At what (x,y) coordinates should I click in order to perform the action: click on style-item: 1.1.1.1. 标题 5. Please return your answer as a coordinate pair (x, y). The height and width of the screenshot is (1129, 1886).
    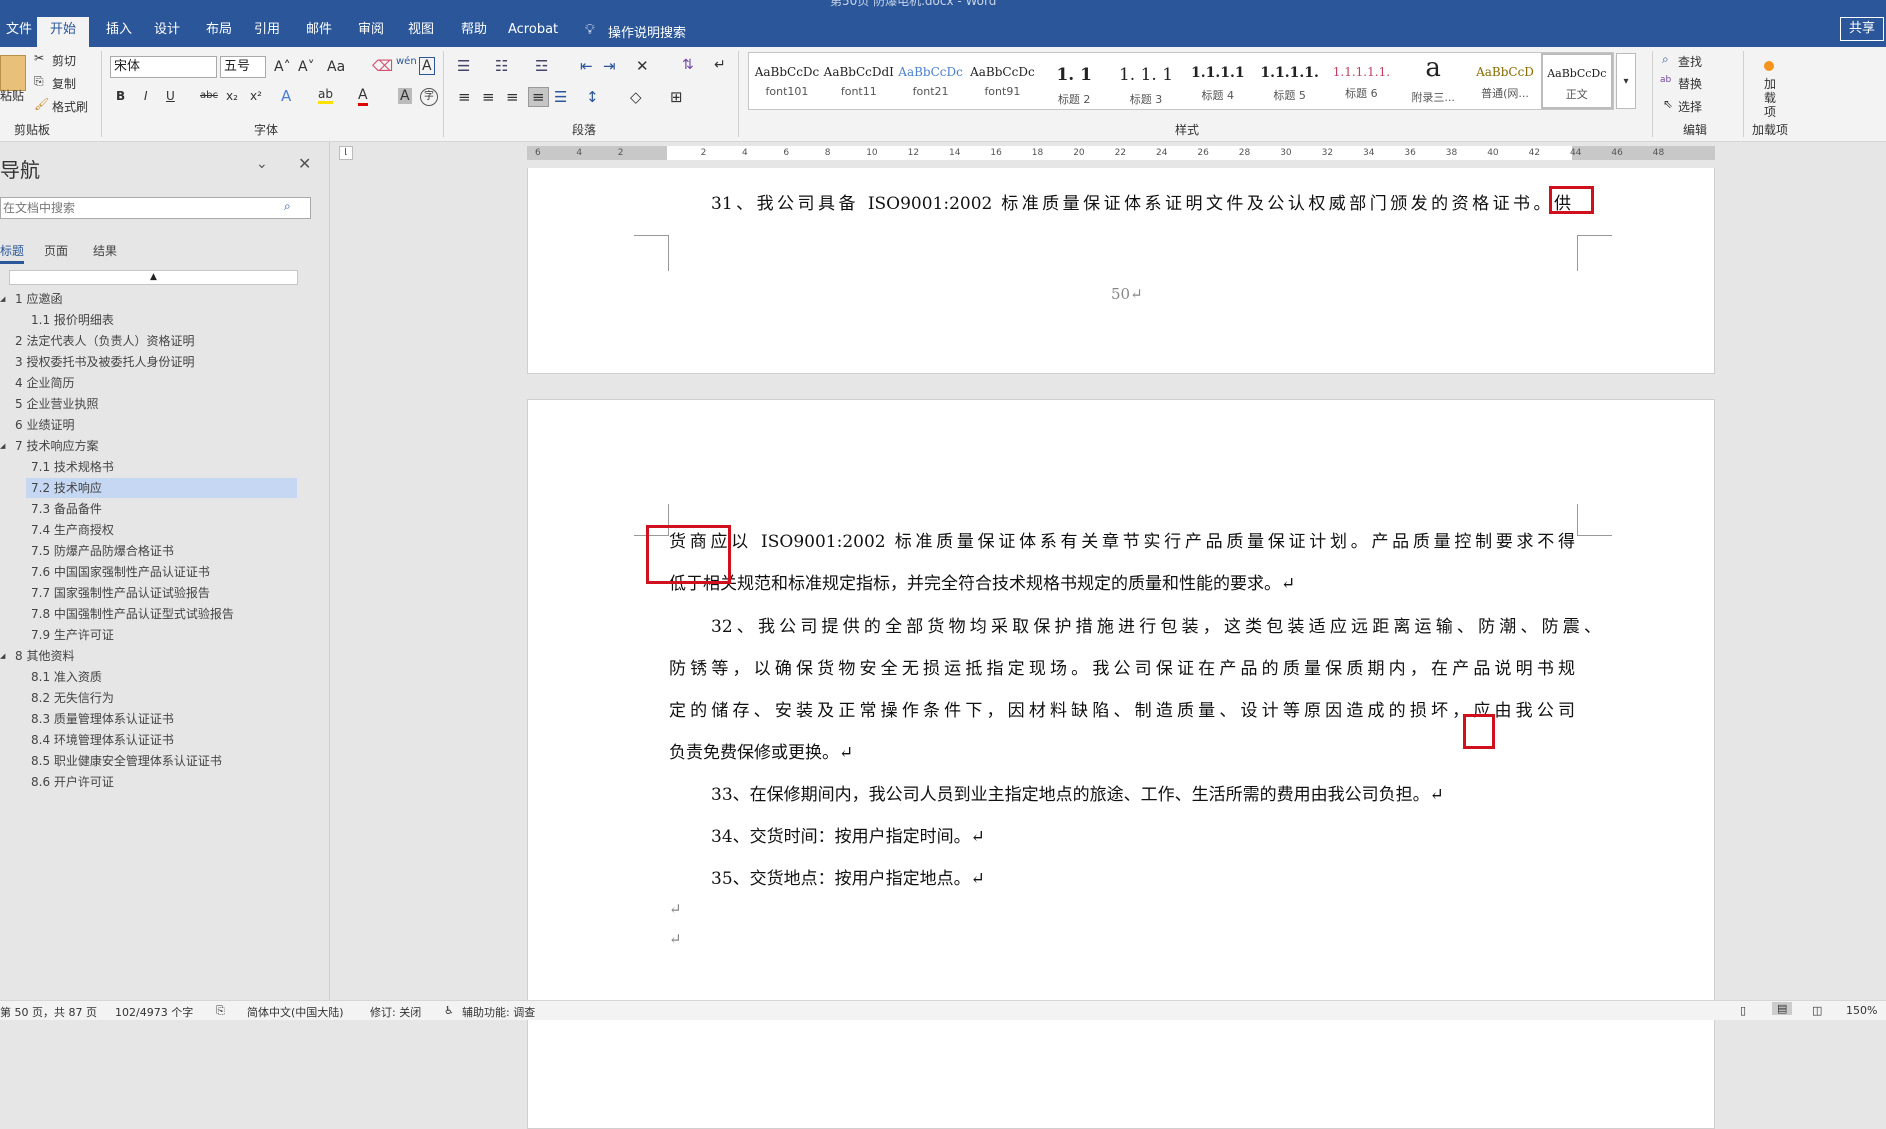
    Looking at the image, I should click on (1290, 81).